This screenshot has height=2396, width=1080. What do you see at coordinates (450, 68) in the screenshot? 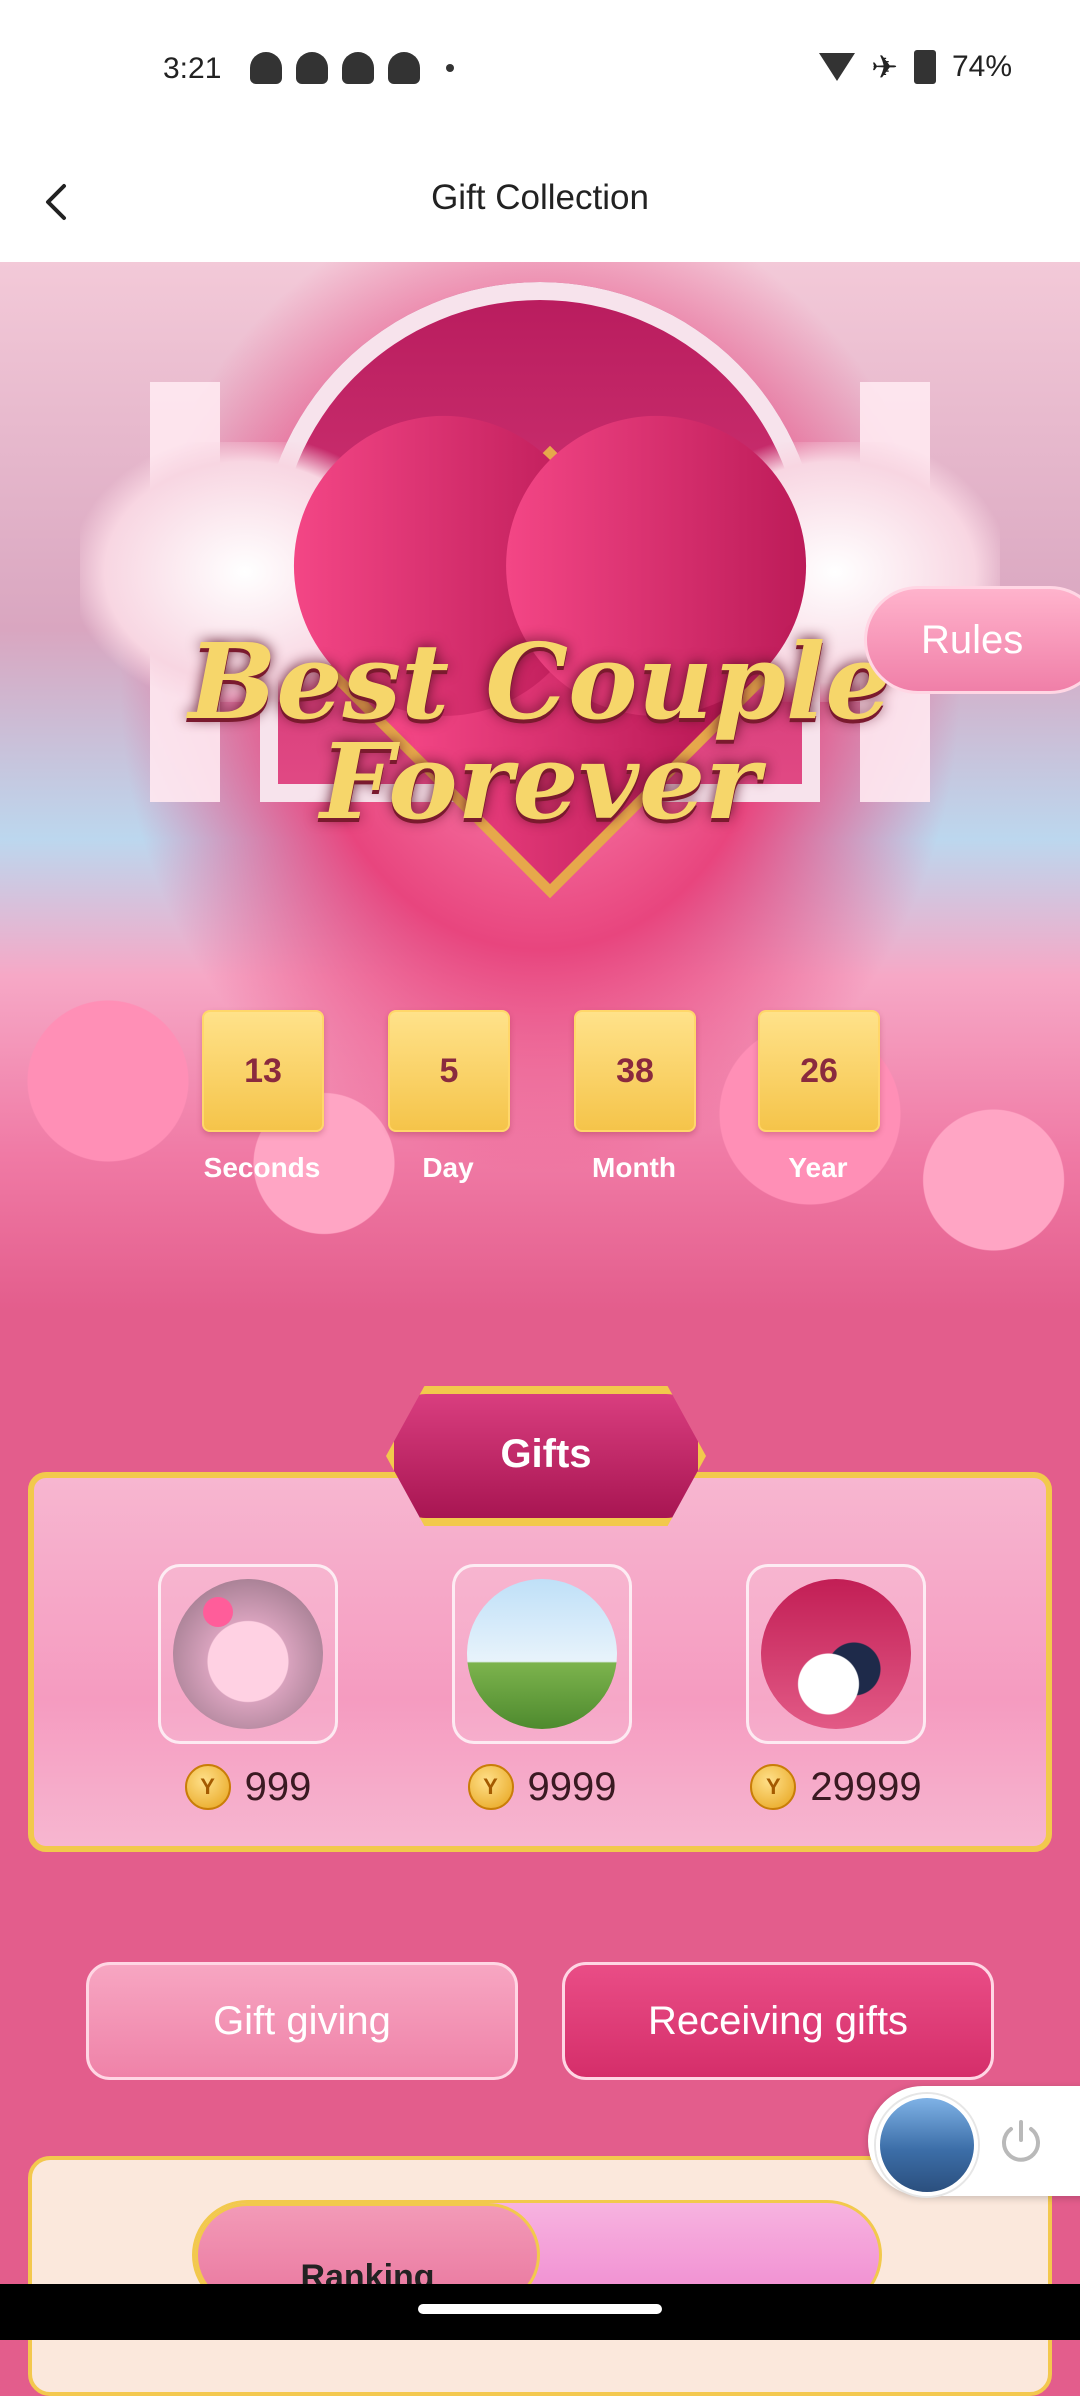
I see `more-notifications-icon` at bounding box center [450, 68].